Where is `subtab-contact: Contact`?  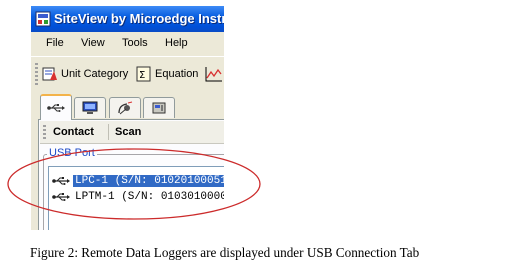
subtab-contact: Contact is located at coordinates (73, 132).